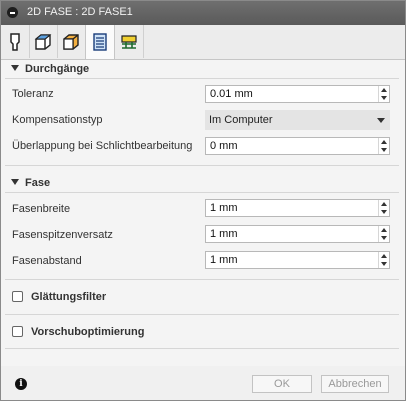 The width and height of the screenshot is (406, 401). I want to click on fasenabstand-value: 1 mm, so click(224, 260).